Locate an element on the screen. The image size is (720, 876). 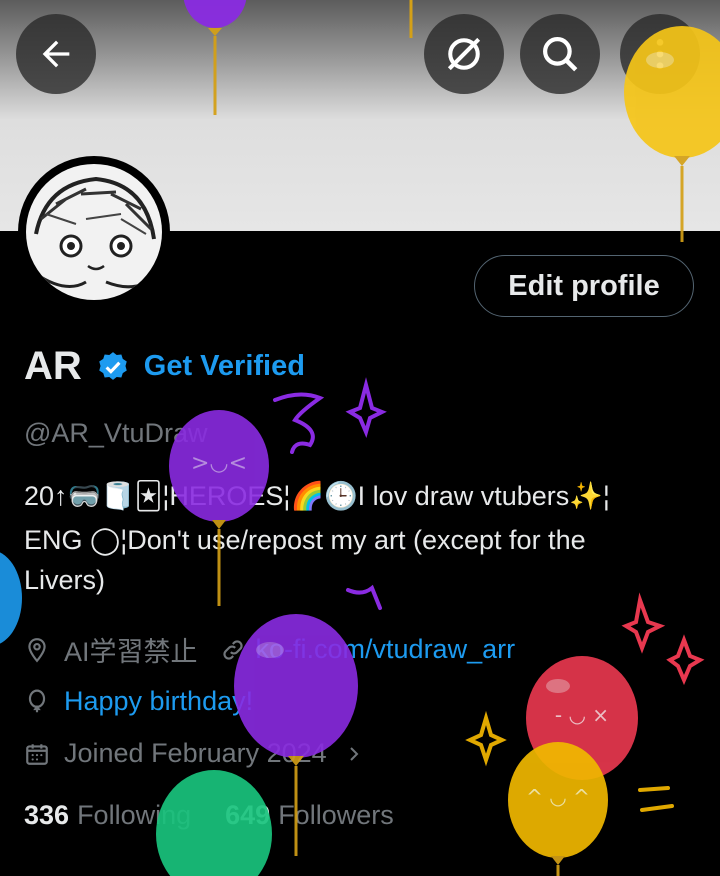
no-signal-button is located at coordinates (464, 54).